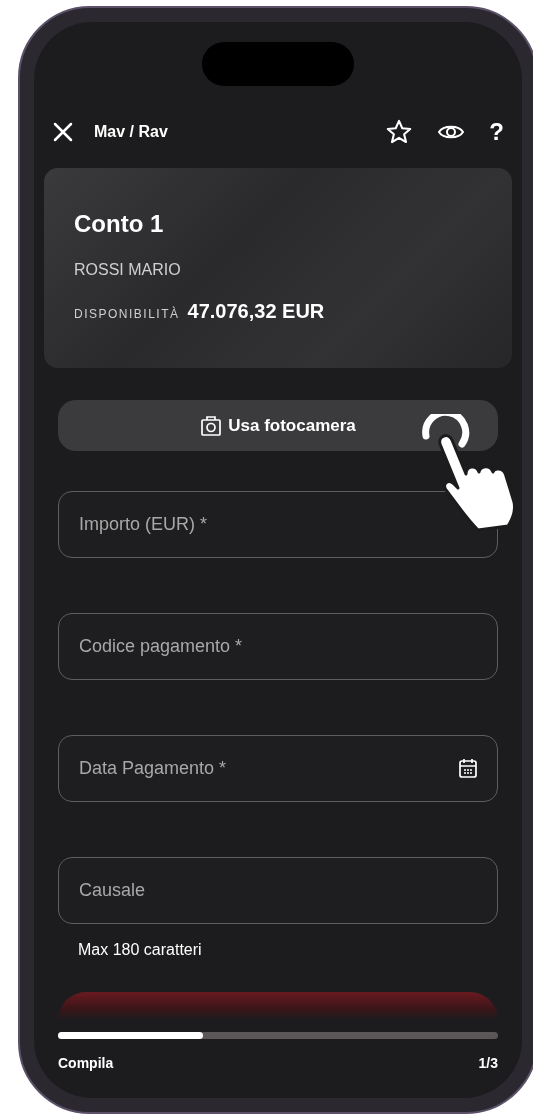 The image size is (533, 1118). Describe the element at coordinates (256, 311) in the screenshot. I see `balance-amount: 47.076,32 EUR` at that location.